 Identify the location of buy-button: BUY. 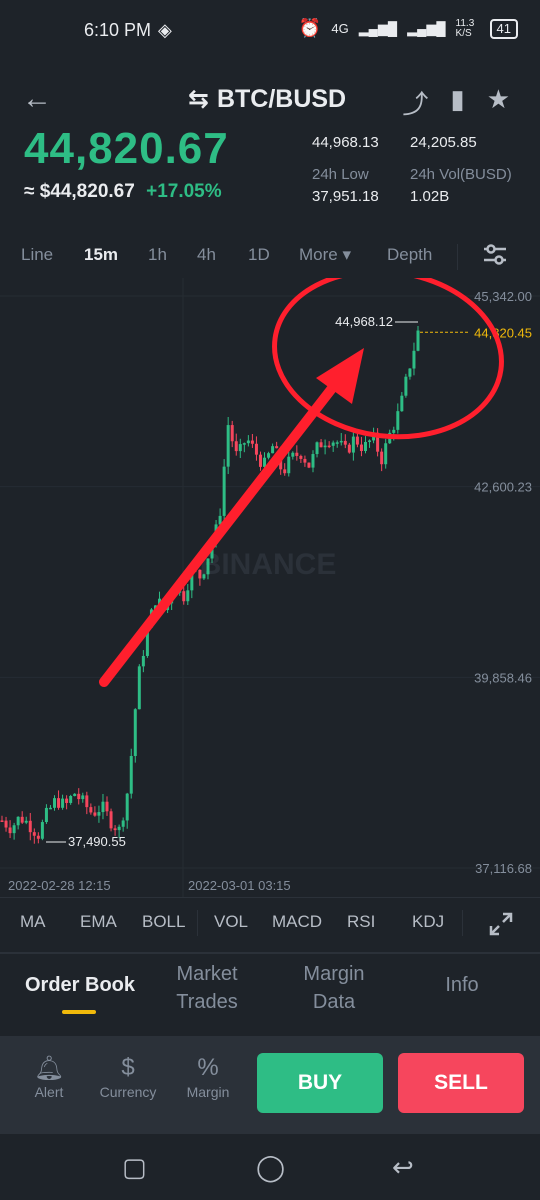
(320, 1083).